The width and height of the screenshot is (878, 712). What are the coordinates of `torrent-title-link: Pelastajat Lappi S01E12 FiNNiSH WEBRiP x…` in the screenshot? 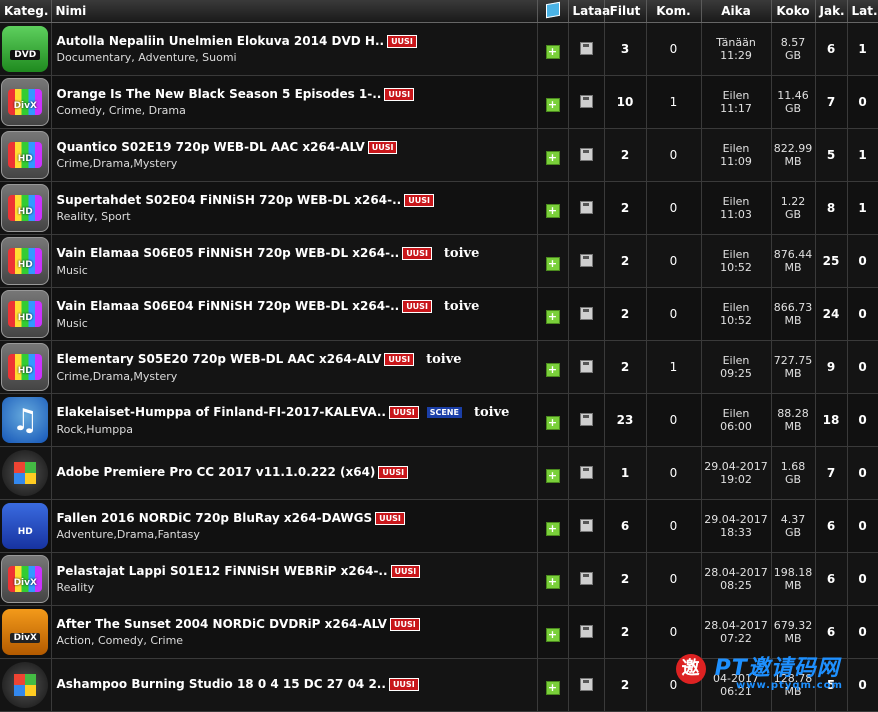 It's located at (222, 571).